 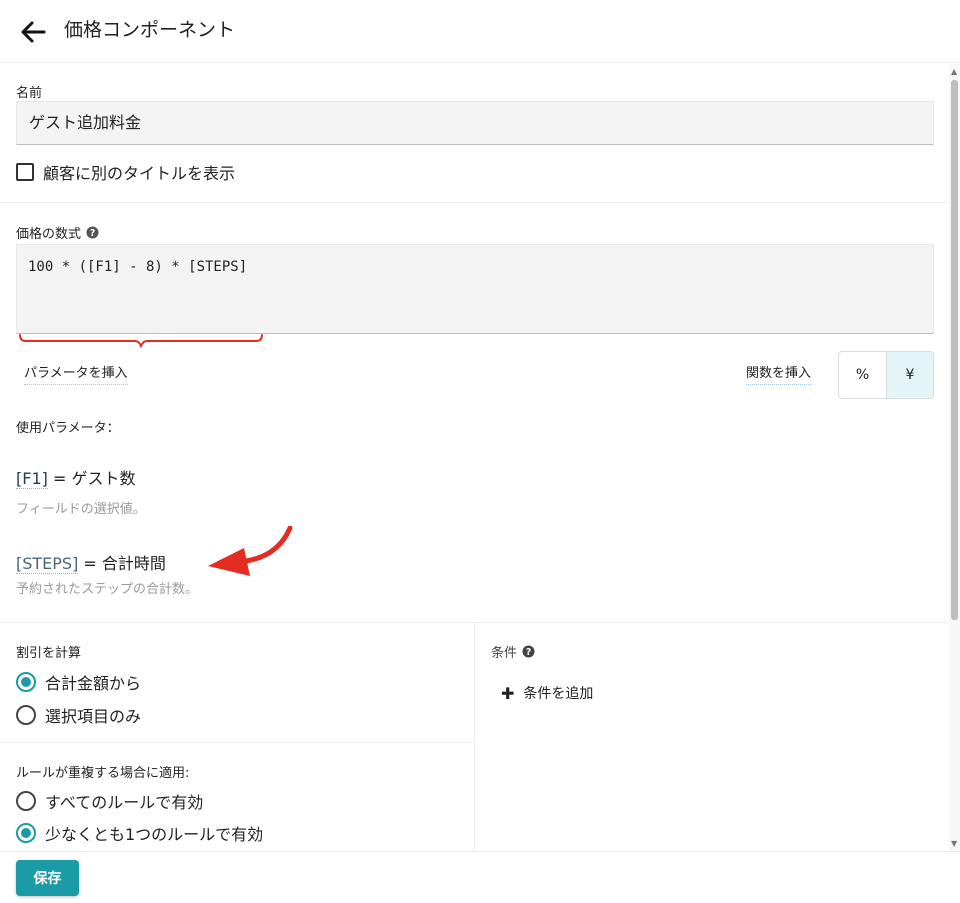 What do you see at coordinates (32, 479) in the screenshot?
I see `param-f1-code: [F1]` at bounding box center [32, 479].